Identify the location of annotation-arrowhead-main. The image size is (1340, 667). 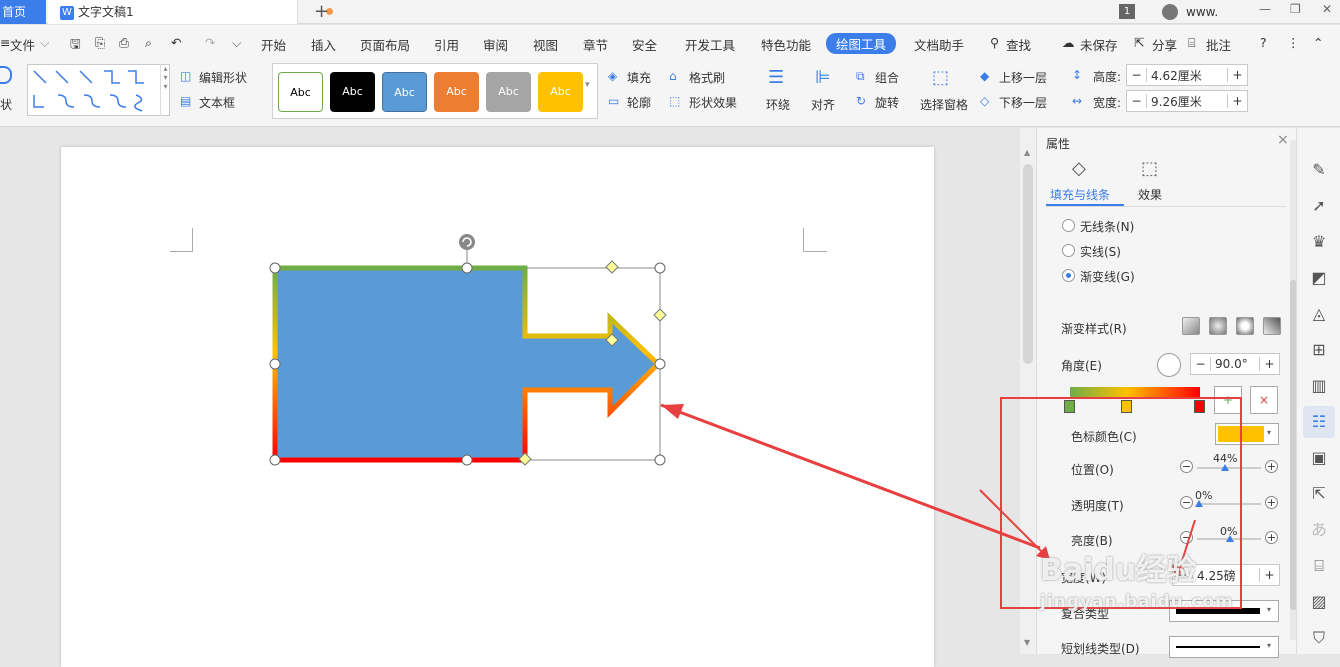
(672, 411).